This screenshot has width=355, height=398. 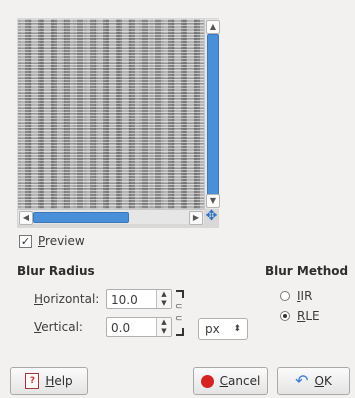 I want to click on cancel-label: Cancel, so click(x=240, y=381).